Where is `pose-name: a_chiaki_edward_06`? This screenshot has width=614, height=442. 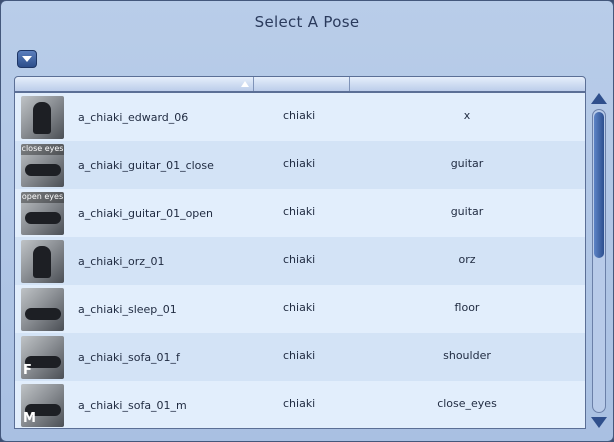
pose-name: a_chiaki_edward_06 is located at coordinates (133, 117).